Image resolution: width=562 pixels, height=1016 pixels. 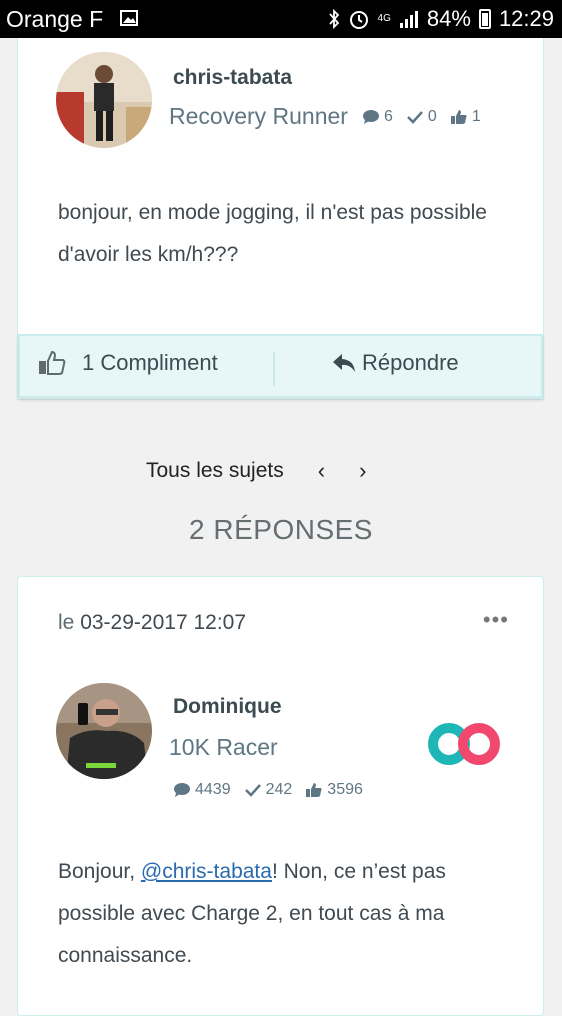 I want to click on author-rank: Recovery Runner, so click(x=258, y=116).